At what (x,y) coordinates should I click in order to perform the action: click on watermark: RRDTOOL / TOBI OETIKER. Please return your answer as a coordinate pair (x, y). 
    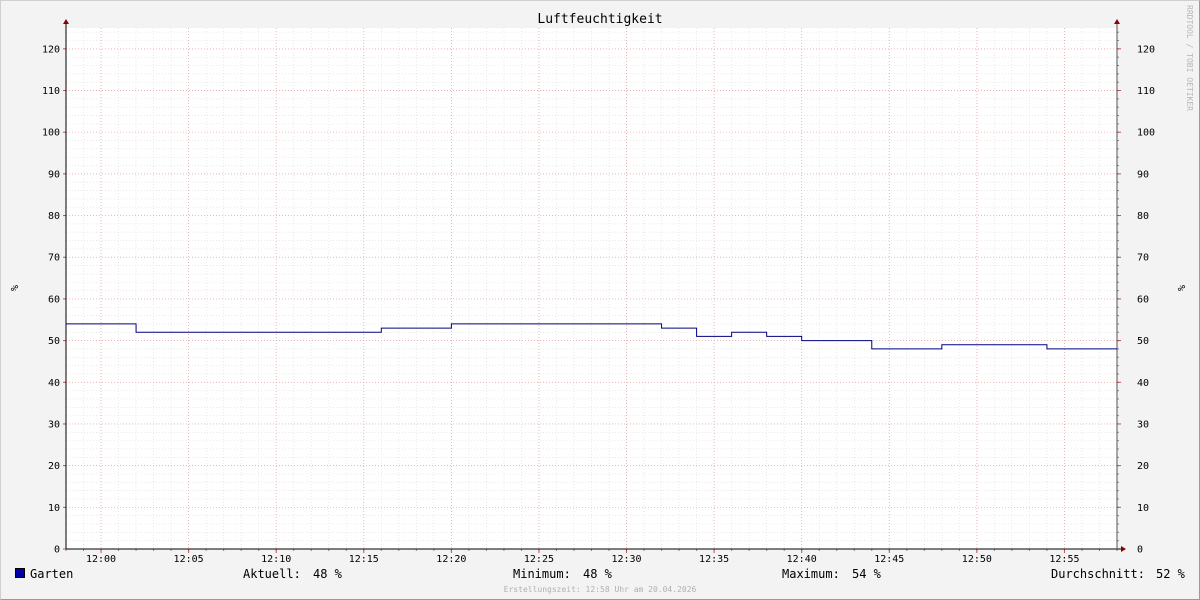
    Looking at the image, I should click on (1189, 58).